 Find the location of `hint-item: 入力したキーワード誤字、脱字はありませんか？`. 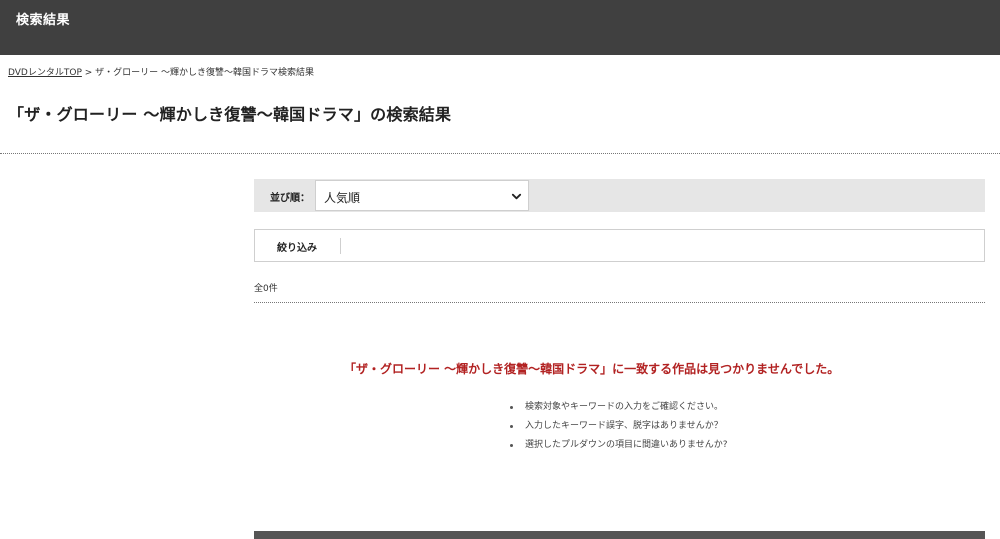

hint-item: 入力したキーワード誤字、脱字はありませんか？ is located at coordinates (619, 426).